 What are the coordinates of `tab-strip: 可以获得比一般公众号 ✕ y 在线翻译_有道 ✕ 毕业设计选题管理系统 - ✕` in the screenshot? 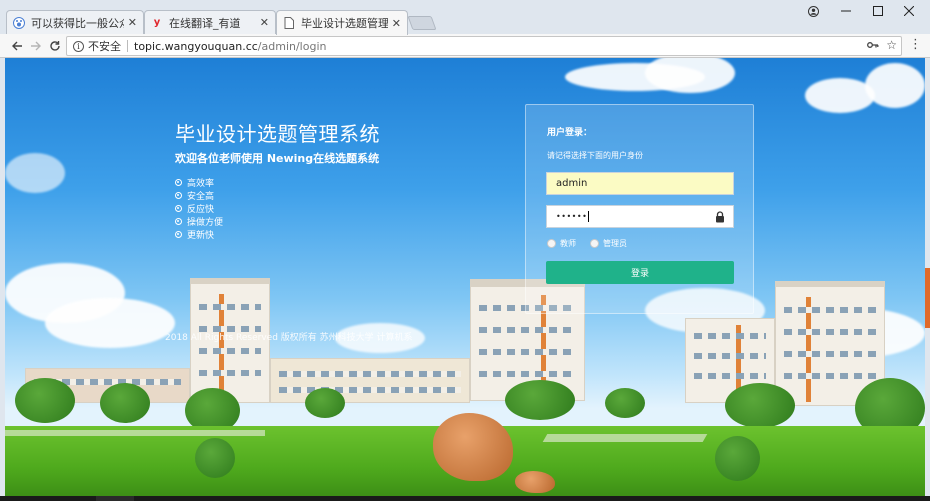 It's located at (465, 17).